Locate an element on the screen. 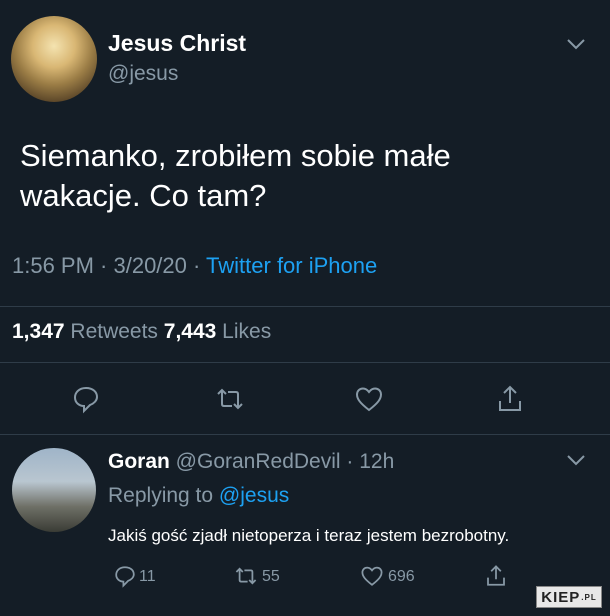 The width and height of the screenshot is (610, 616). replying-handle: @jesus is located at coordinates (254, 495).